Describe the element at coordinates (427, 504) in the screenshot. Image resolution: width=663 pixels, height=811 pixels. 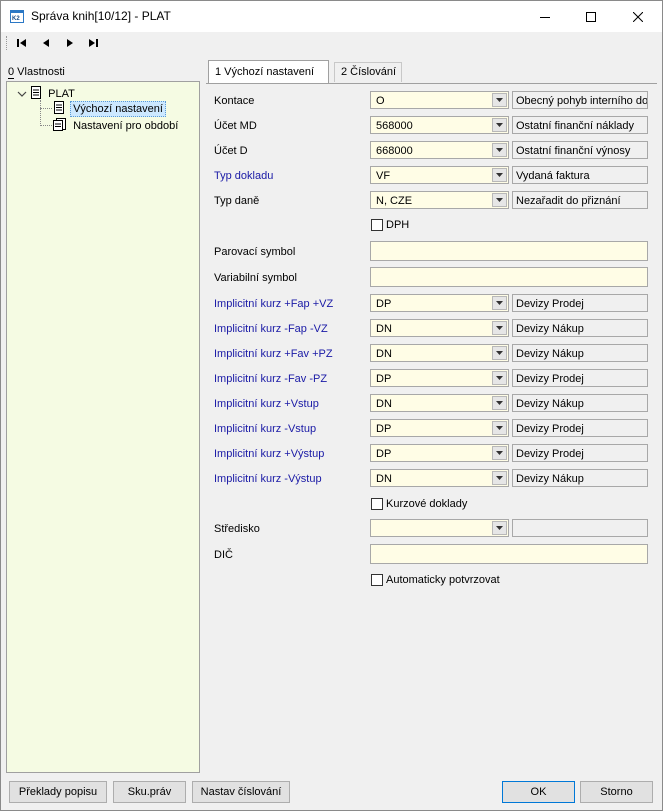
I see `kurzove-doklady-label: Kurzové doklady` at that location.